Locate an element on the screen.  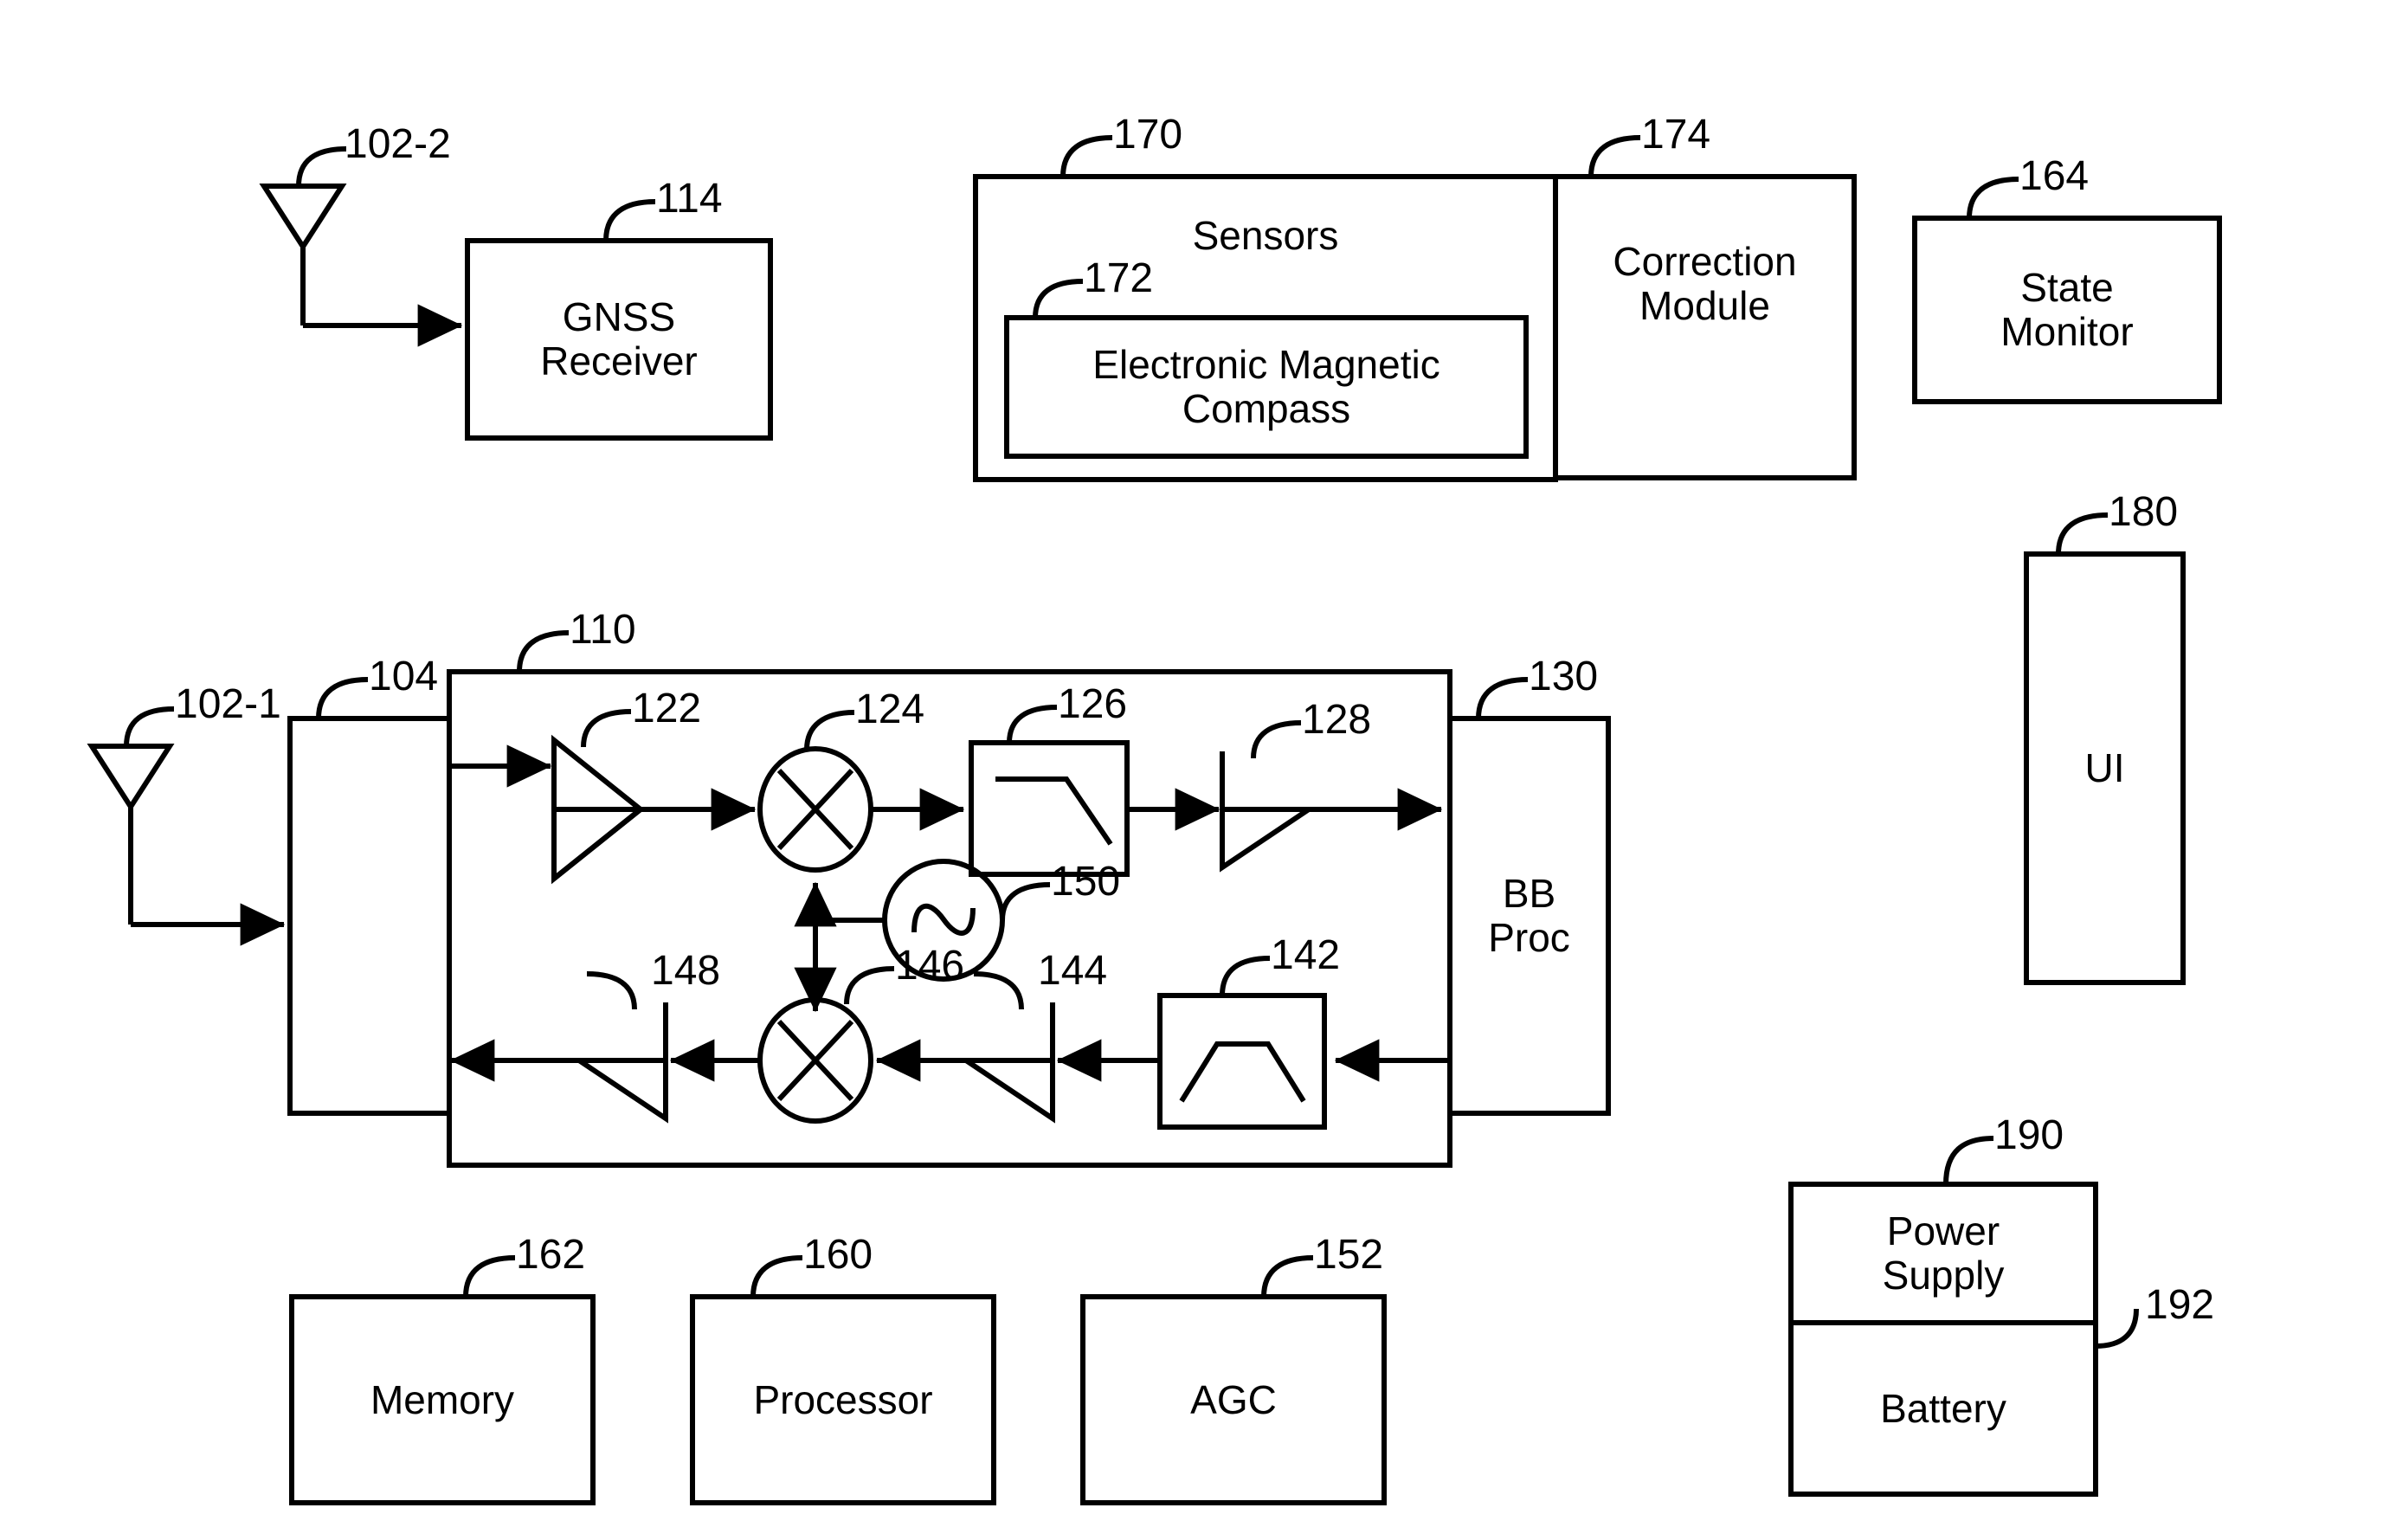
state-monitor-label: State Monitor is located at coordinates (2067, 309).